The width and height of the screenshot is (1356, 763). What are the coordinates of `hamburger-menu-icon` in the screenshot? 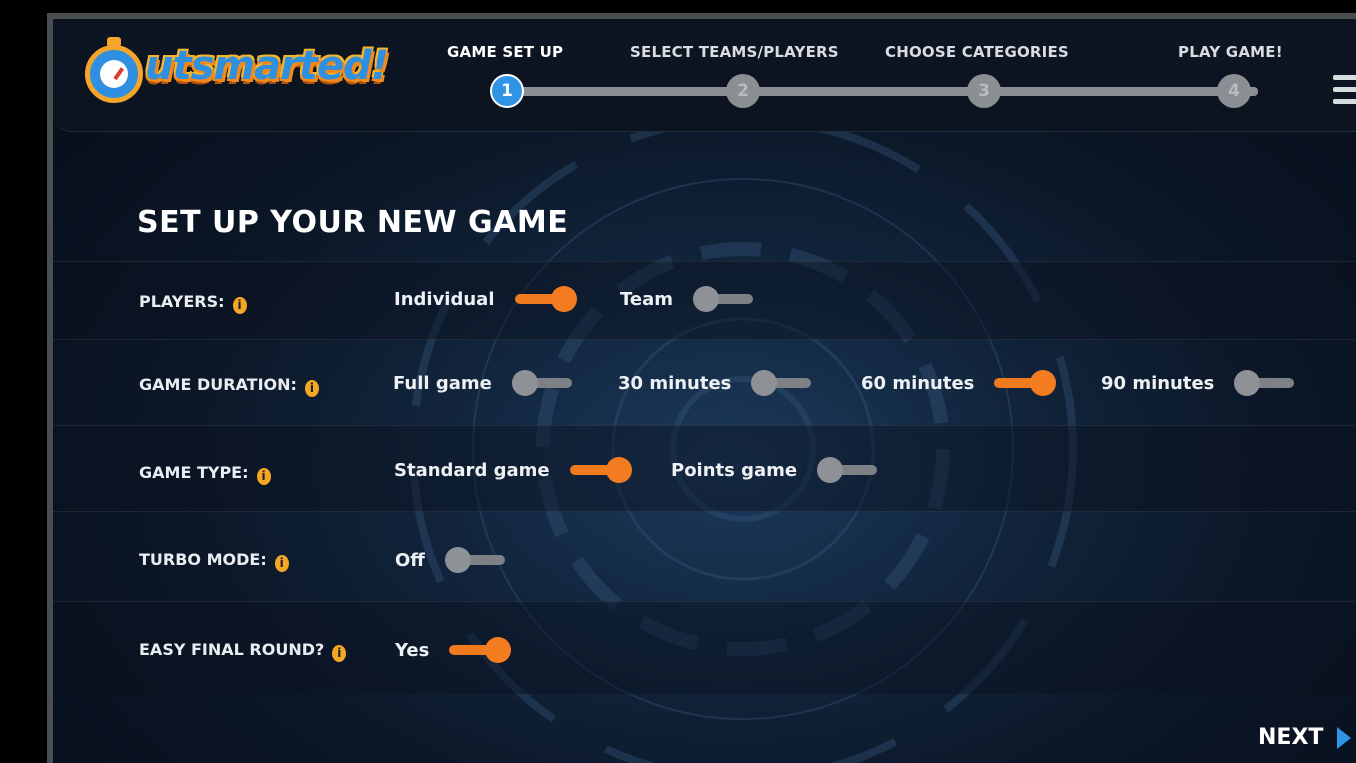 It's located at (1344, 92).